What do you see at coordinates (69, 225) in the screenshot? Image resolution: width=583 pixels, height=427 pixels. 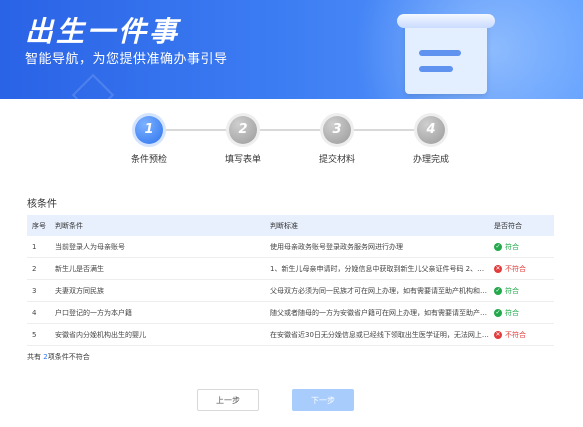 I see `header-condition: 判断条件` at bounding box center [69, 225].